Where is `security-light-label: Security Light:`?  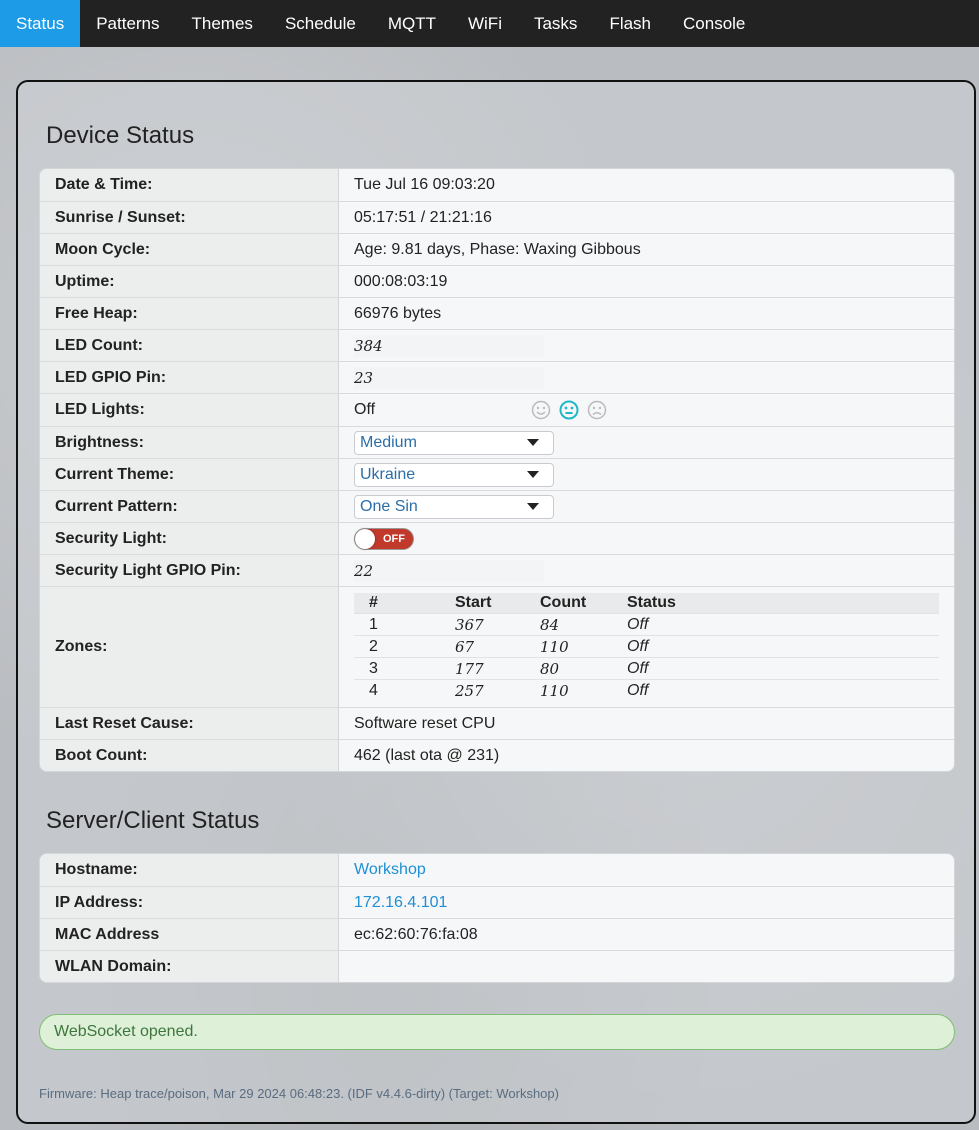
security-light-label: Security Light: is located at coordinates (189, 538).